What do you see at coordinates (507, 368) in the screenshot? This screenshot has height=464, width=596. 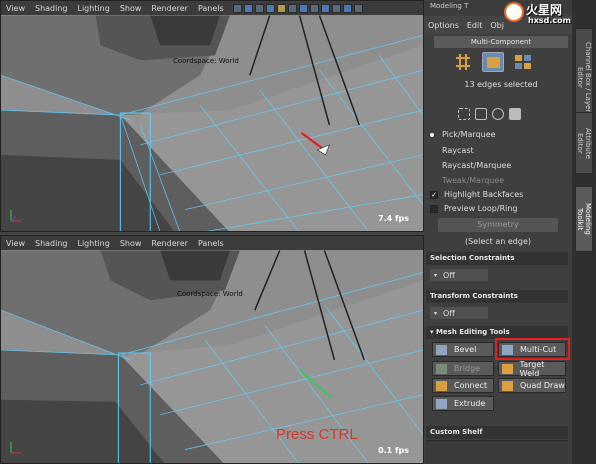 I see `target-weld-icon` at bounding box center [507, 368].